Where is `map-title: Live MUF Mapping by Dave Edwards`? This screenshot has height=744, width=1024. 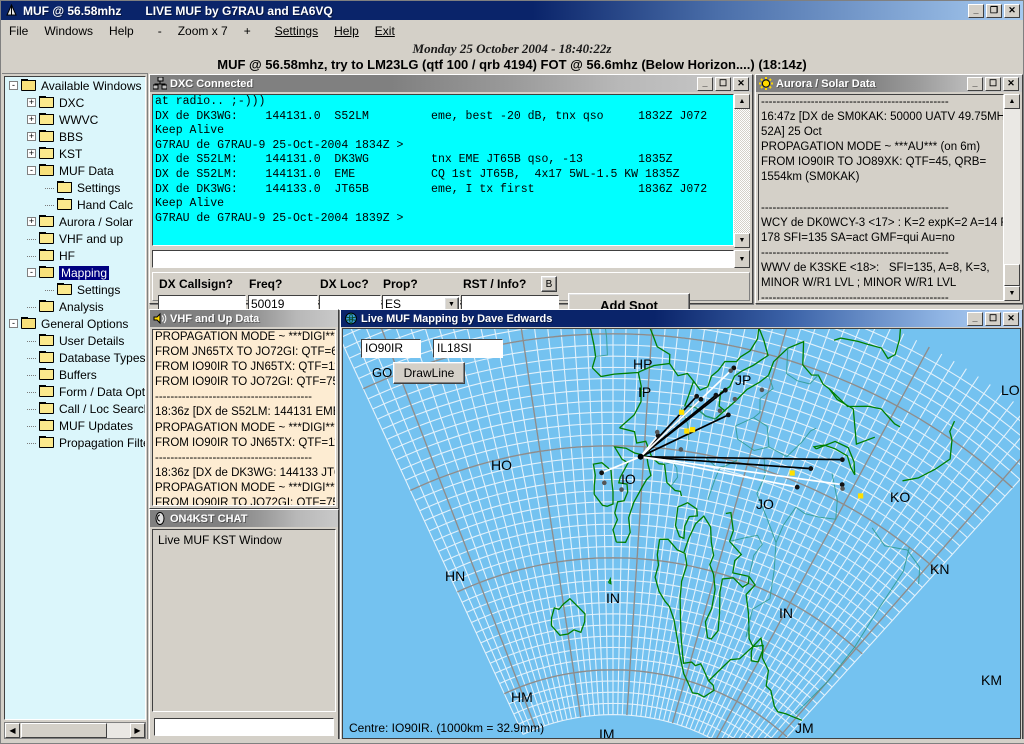 map-title: Live MUF Mapping by Dave Edwards is located at coordinates (457, 318).